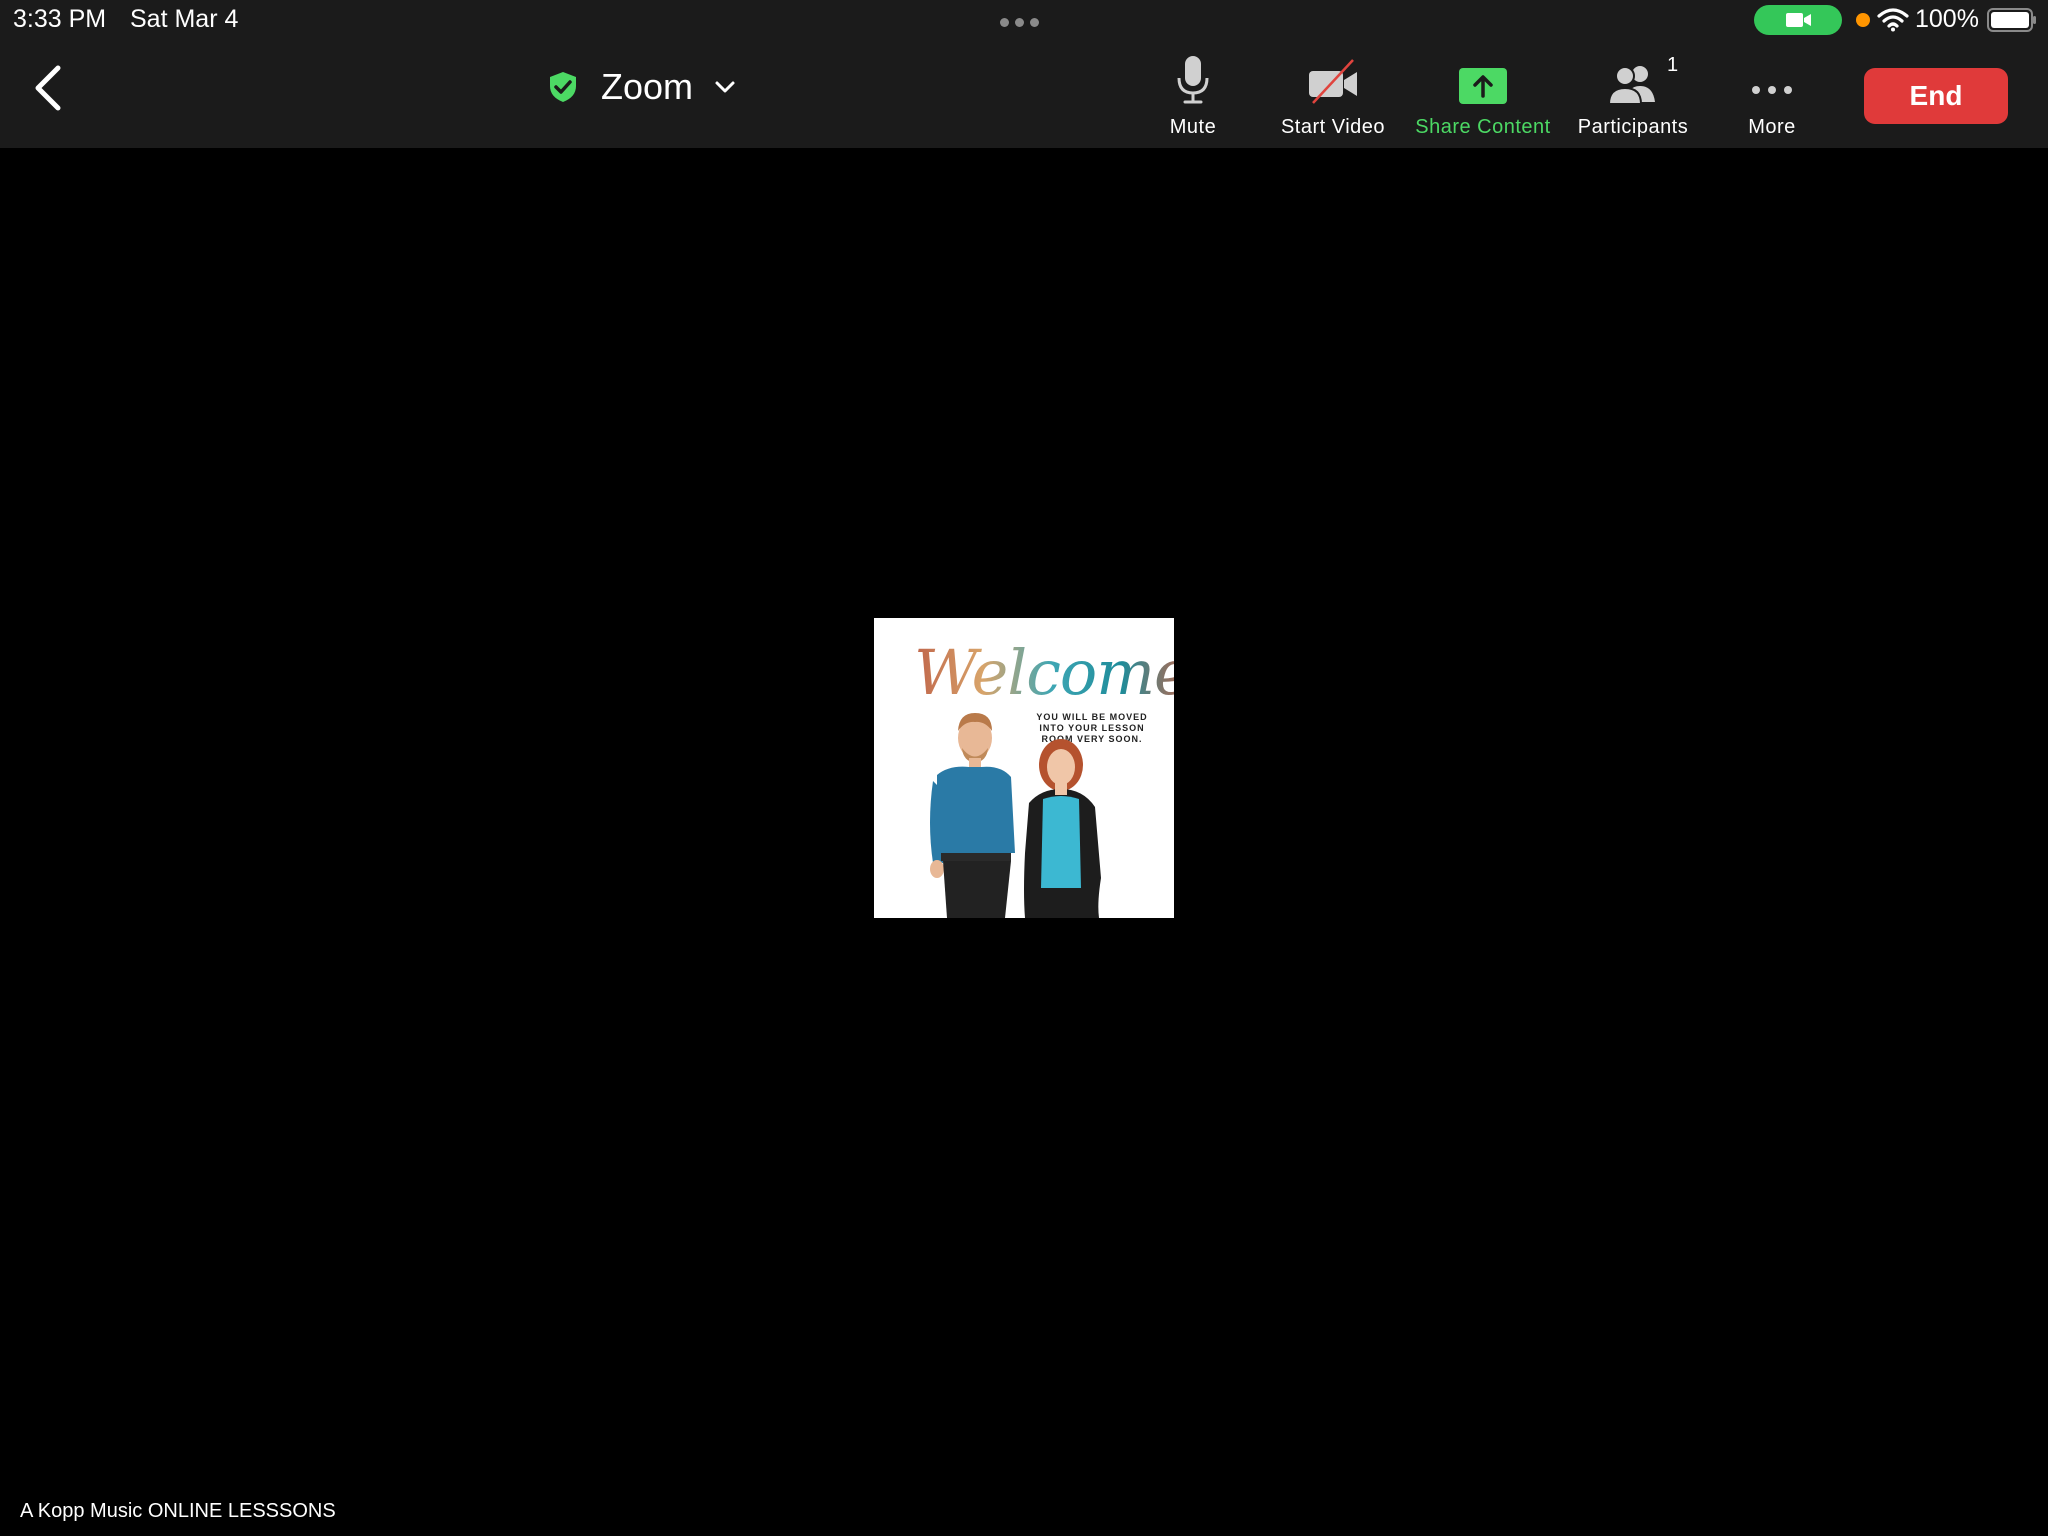  Describe the element at coordinates (1947, 19) in the screenshot. I see `battery-percent: 100%` at that location.